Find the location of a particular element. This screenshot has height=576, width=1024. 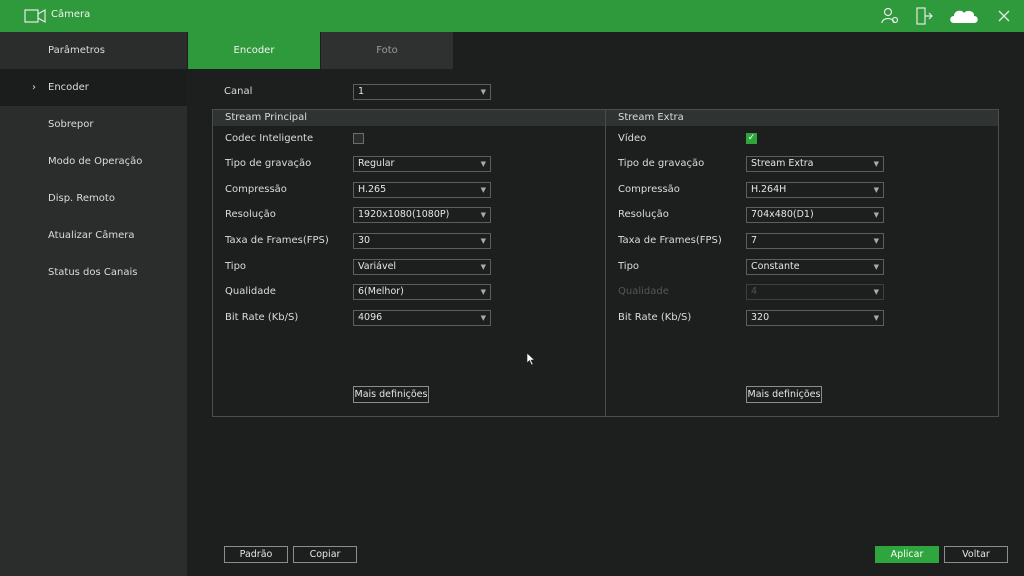

tab-foto: Foto is located at coordinates (387, 50).